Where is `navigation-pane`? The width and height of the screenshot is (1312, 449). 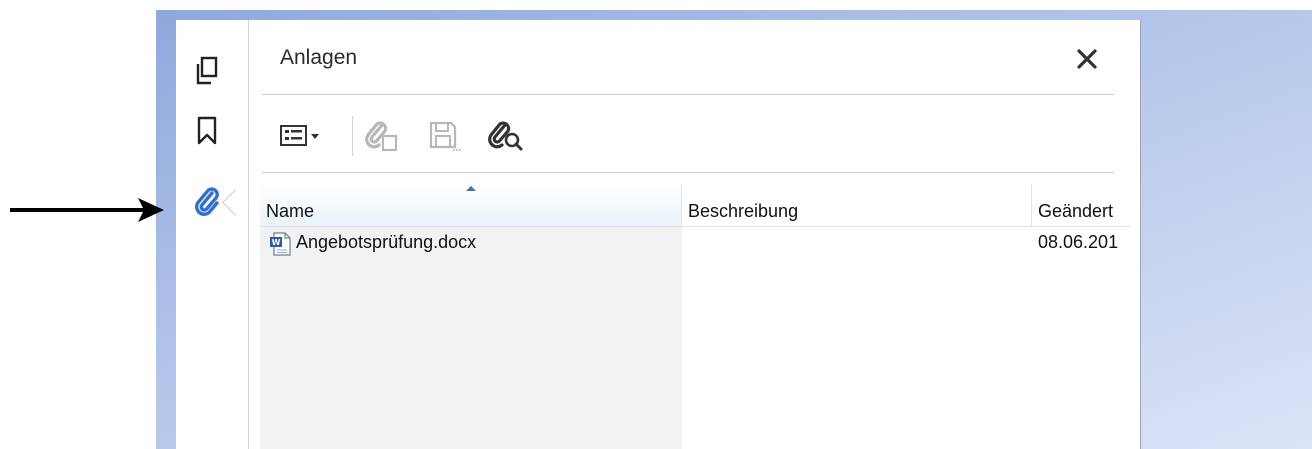 navigation-pane is located at coordinates (212, 234).